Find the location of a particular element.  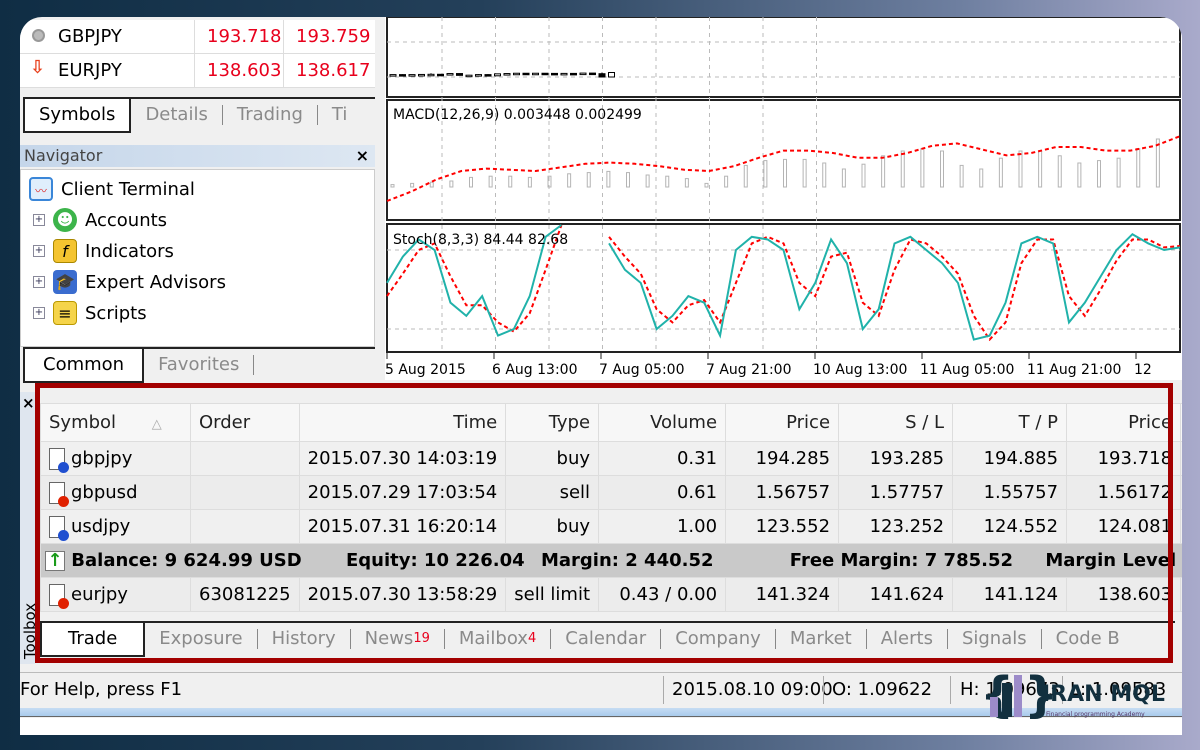

time-label: 12 is located at coordinates (1143, 370).